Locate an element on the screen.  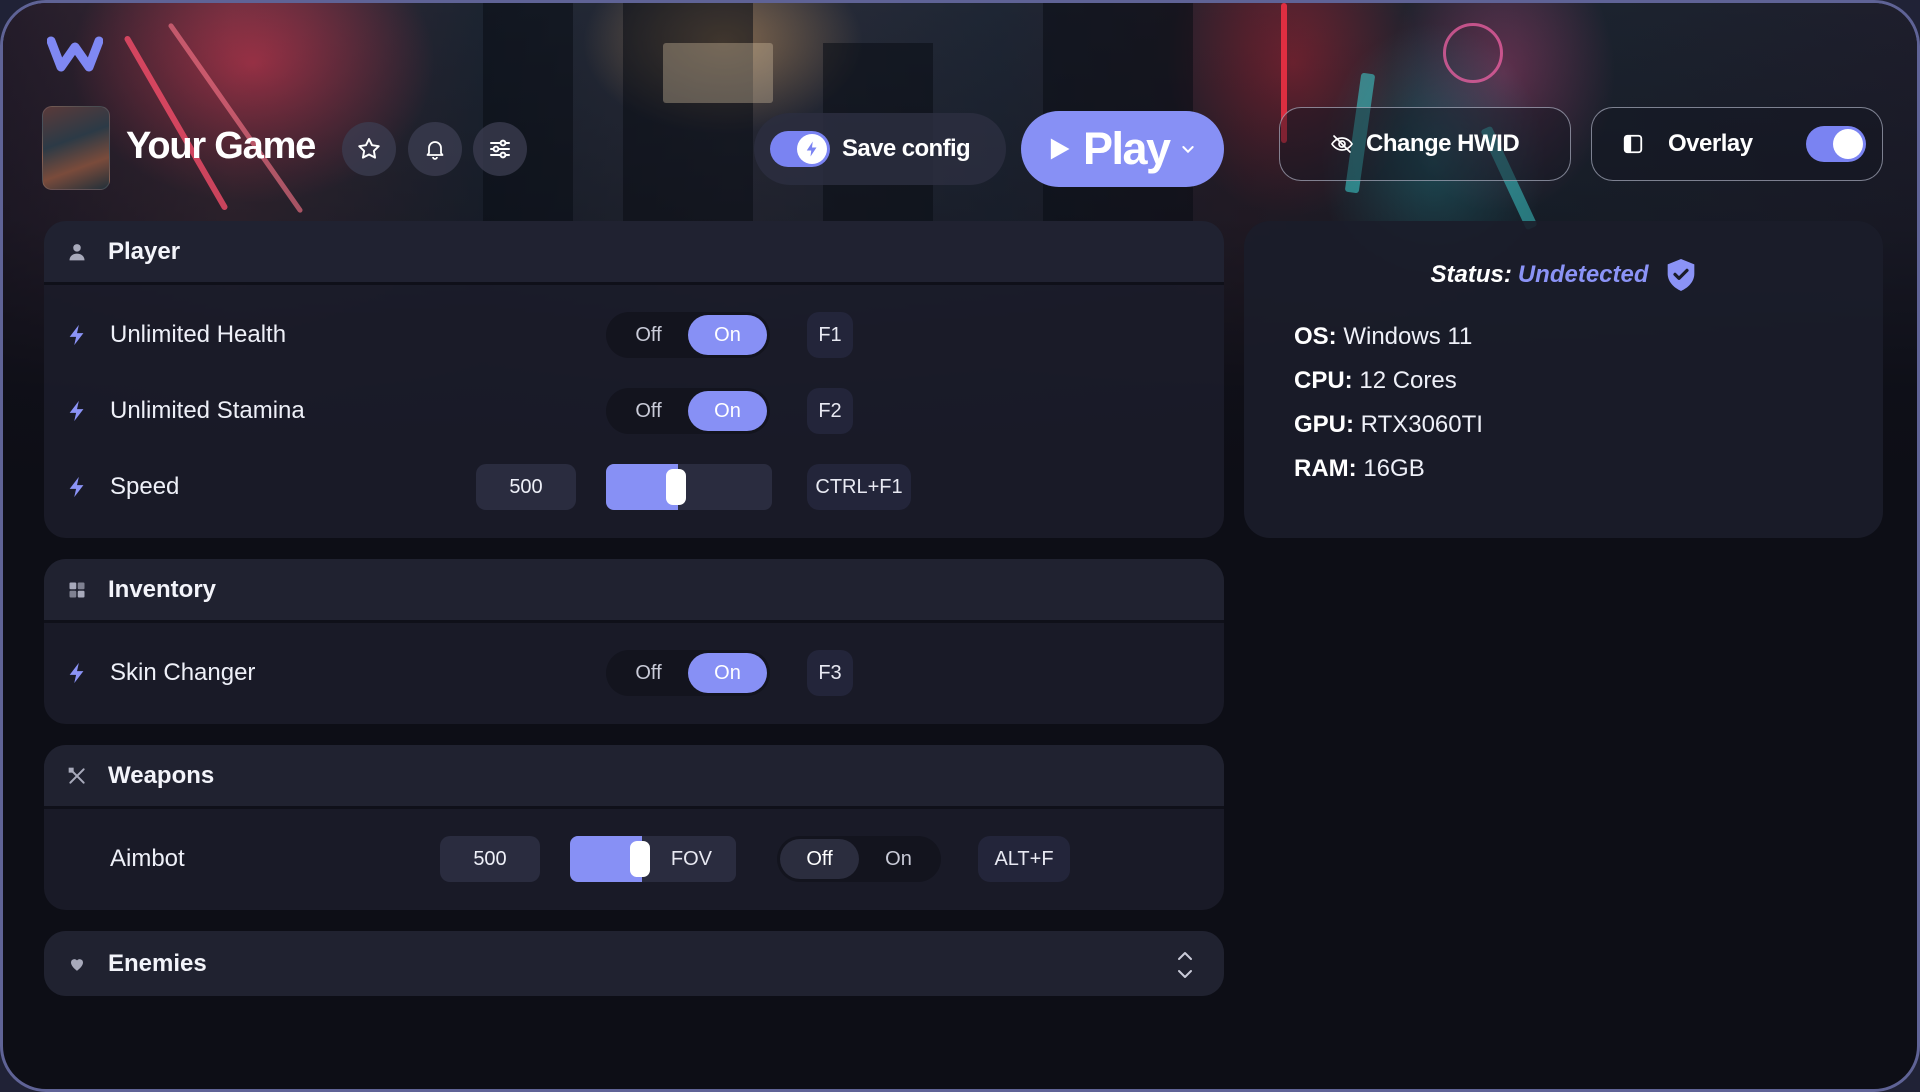
feature-row-unlimited-health: Unlimited Health Off On F1 is located at coordinates (634, 335).